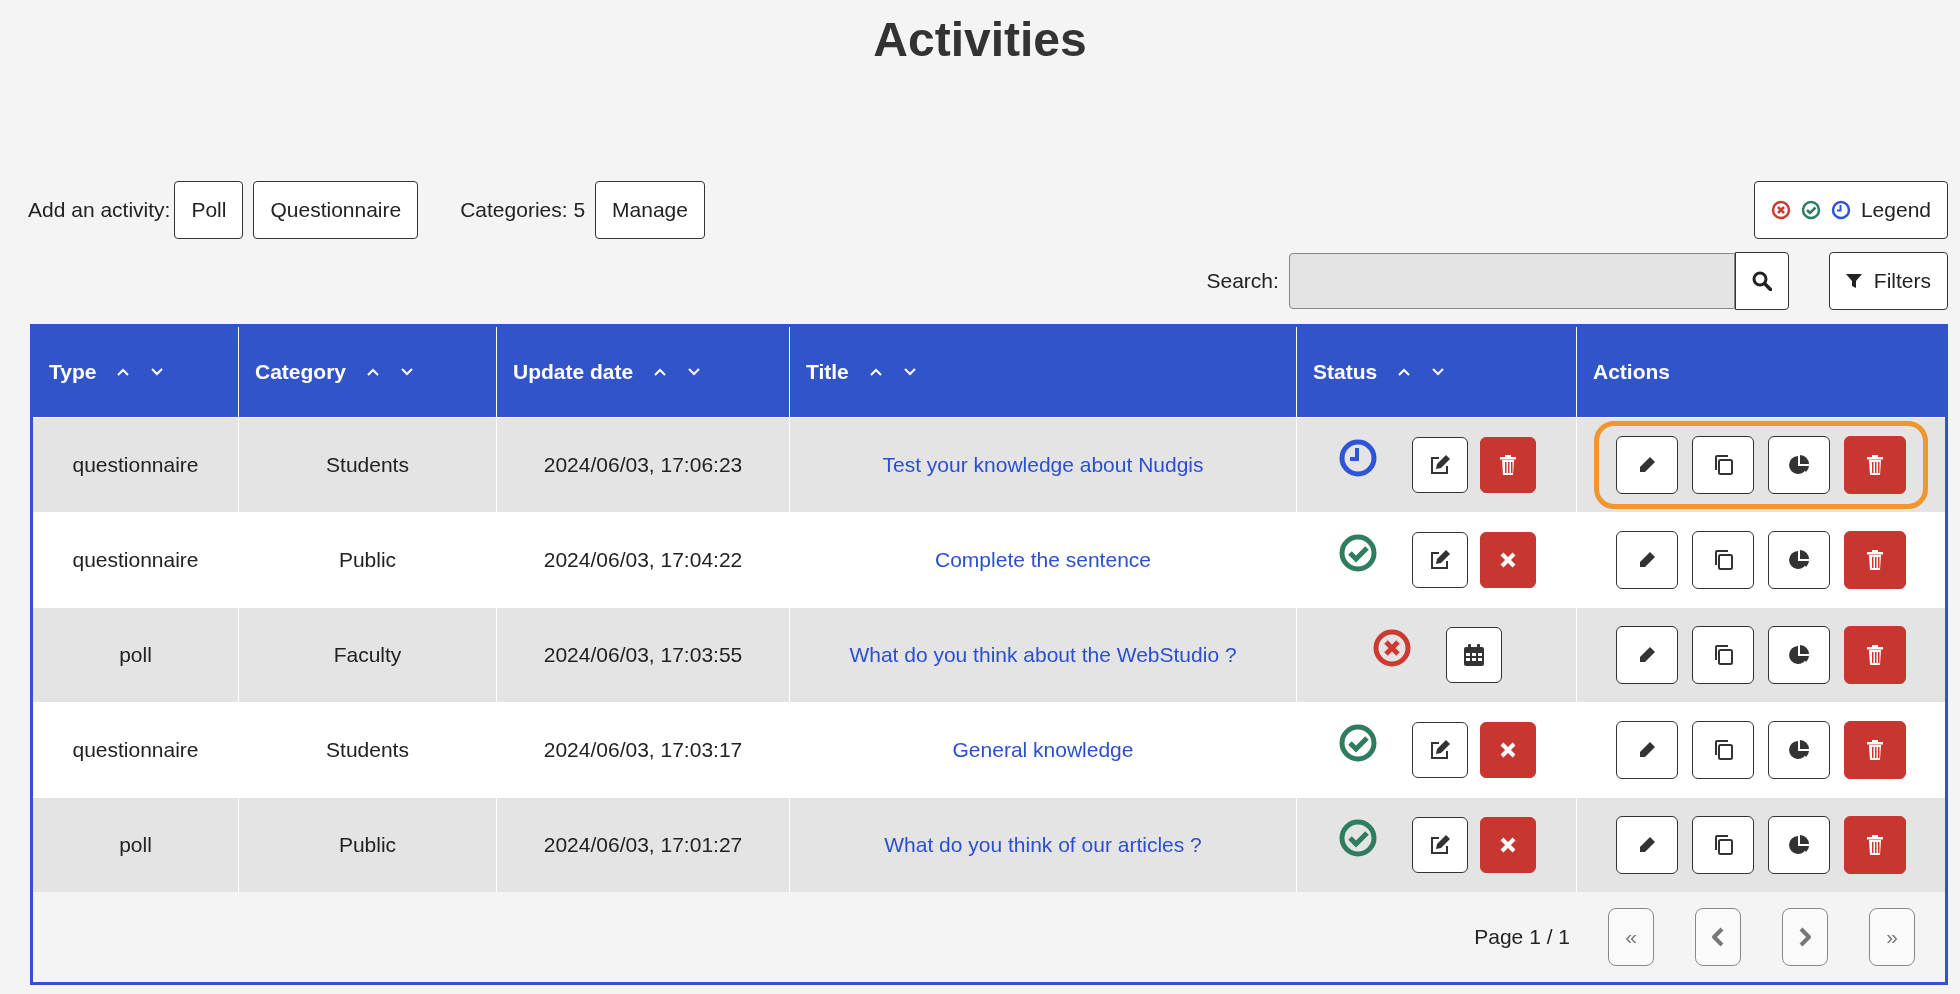 Image resolution: width=1960 pixels, height=994 pixels. Describe the element at coordinates (643, 750) in the screenshot. I see `table-cell: 2024/06/03, 17:03:17` at that location.